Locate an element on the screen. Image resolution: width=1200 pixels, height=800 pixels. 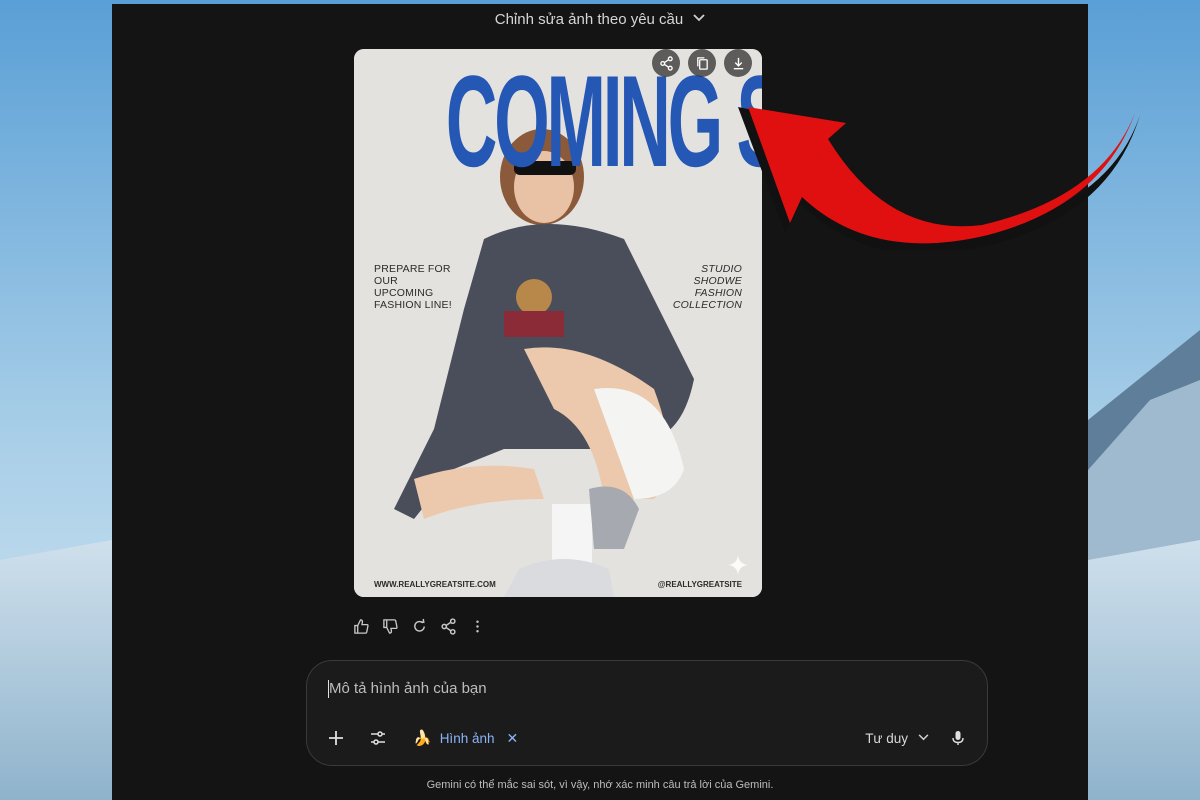
response-actions is located at coordinates (419, 626).